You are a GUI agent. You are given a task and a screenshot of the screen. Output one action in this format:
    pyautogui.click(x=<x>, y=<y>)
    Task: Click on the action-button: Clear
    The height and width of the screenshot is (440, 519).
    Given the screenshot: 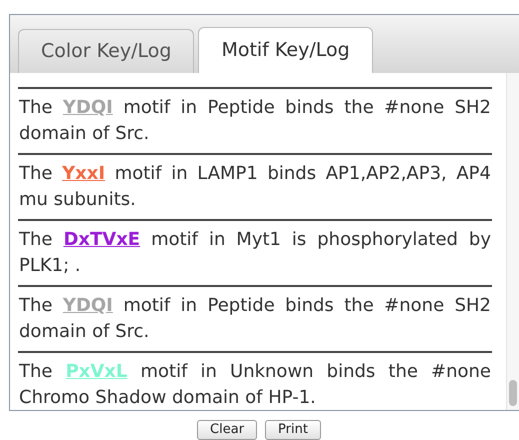 What is the action you would take?
    pyautogui.click(x=227, y=430)
    